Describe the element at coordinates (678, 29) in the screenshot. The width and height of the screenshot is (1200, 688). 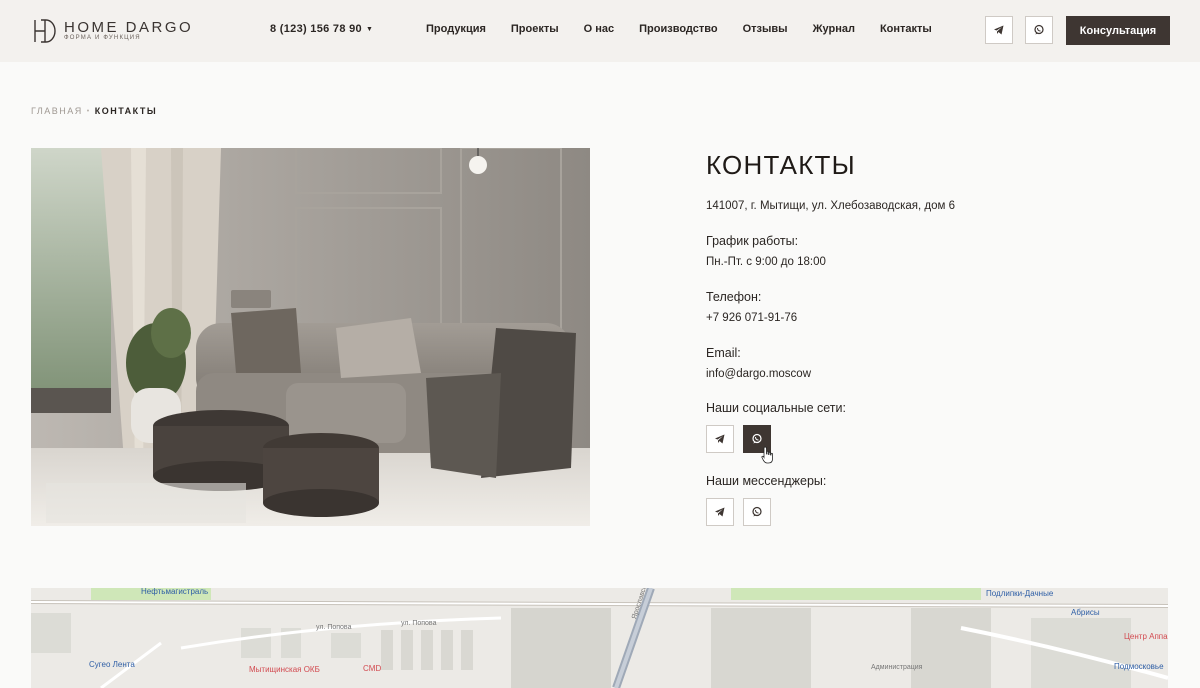
I see `nav-item-production: Производство` at that location.